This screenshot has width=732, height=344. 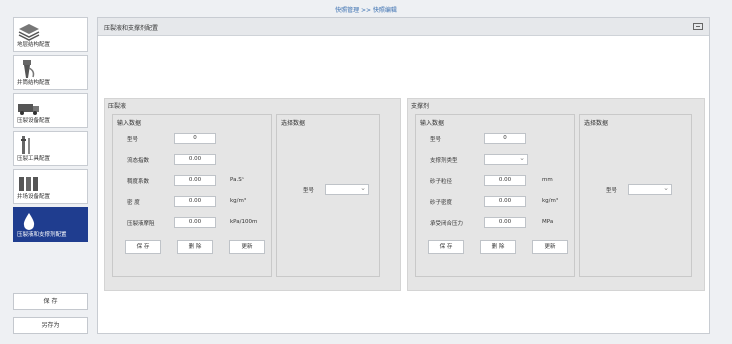 I want to click on tanks-icon, so click(x=28, y=184).